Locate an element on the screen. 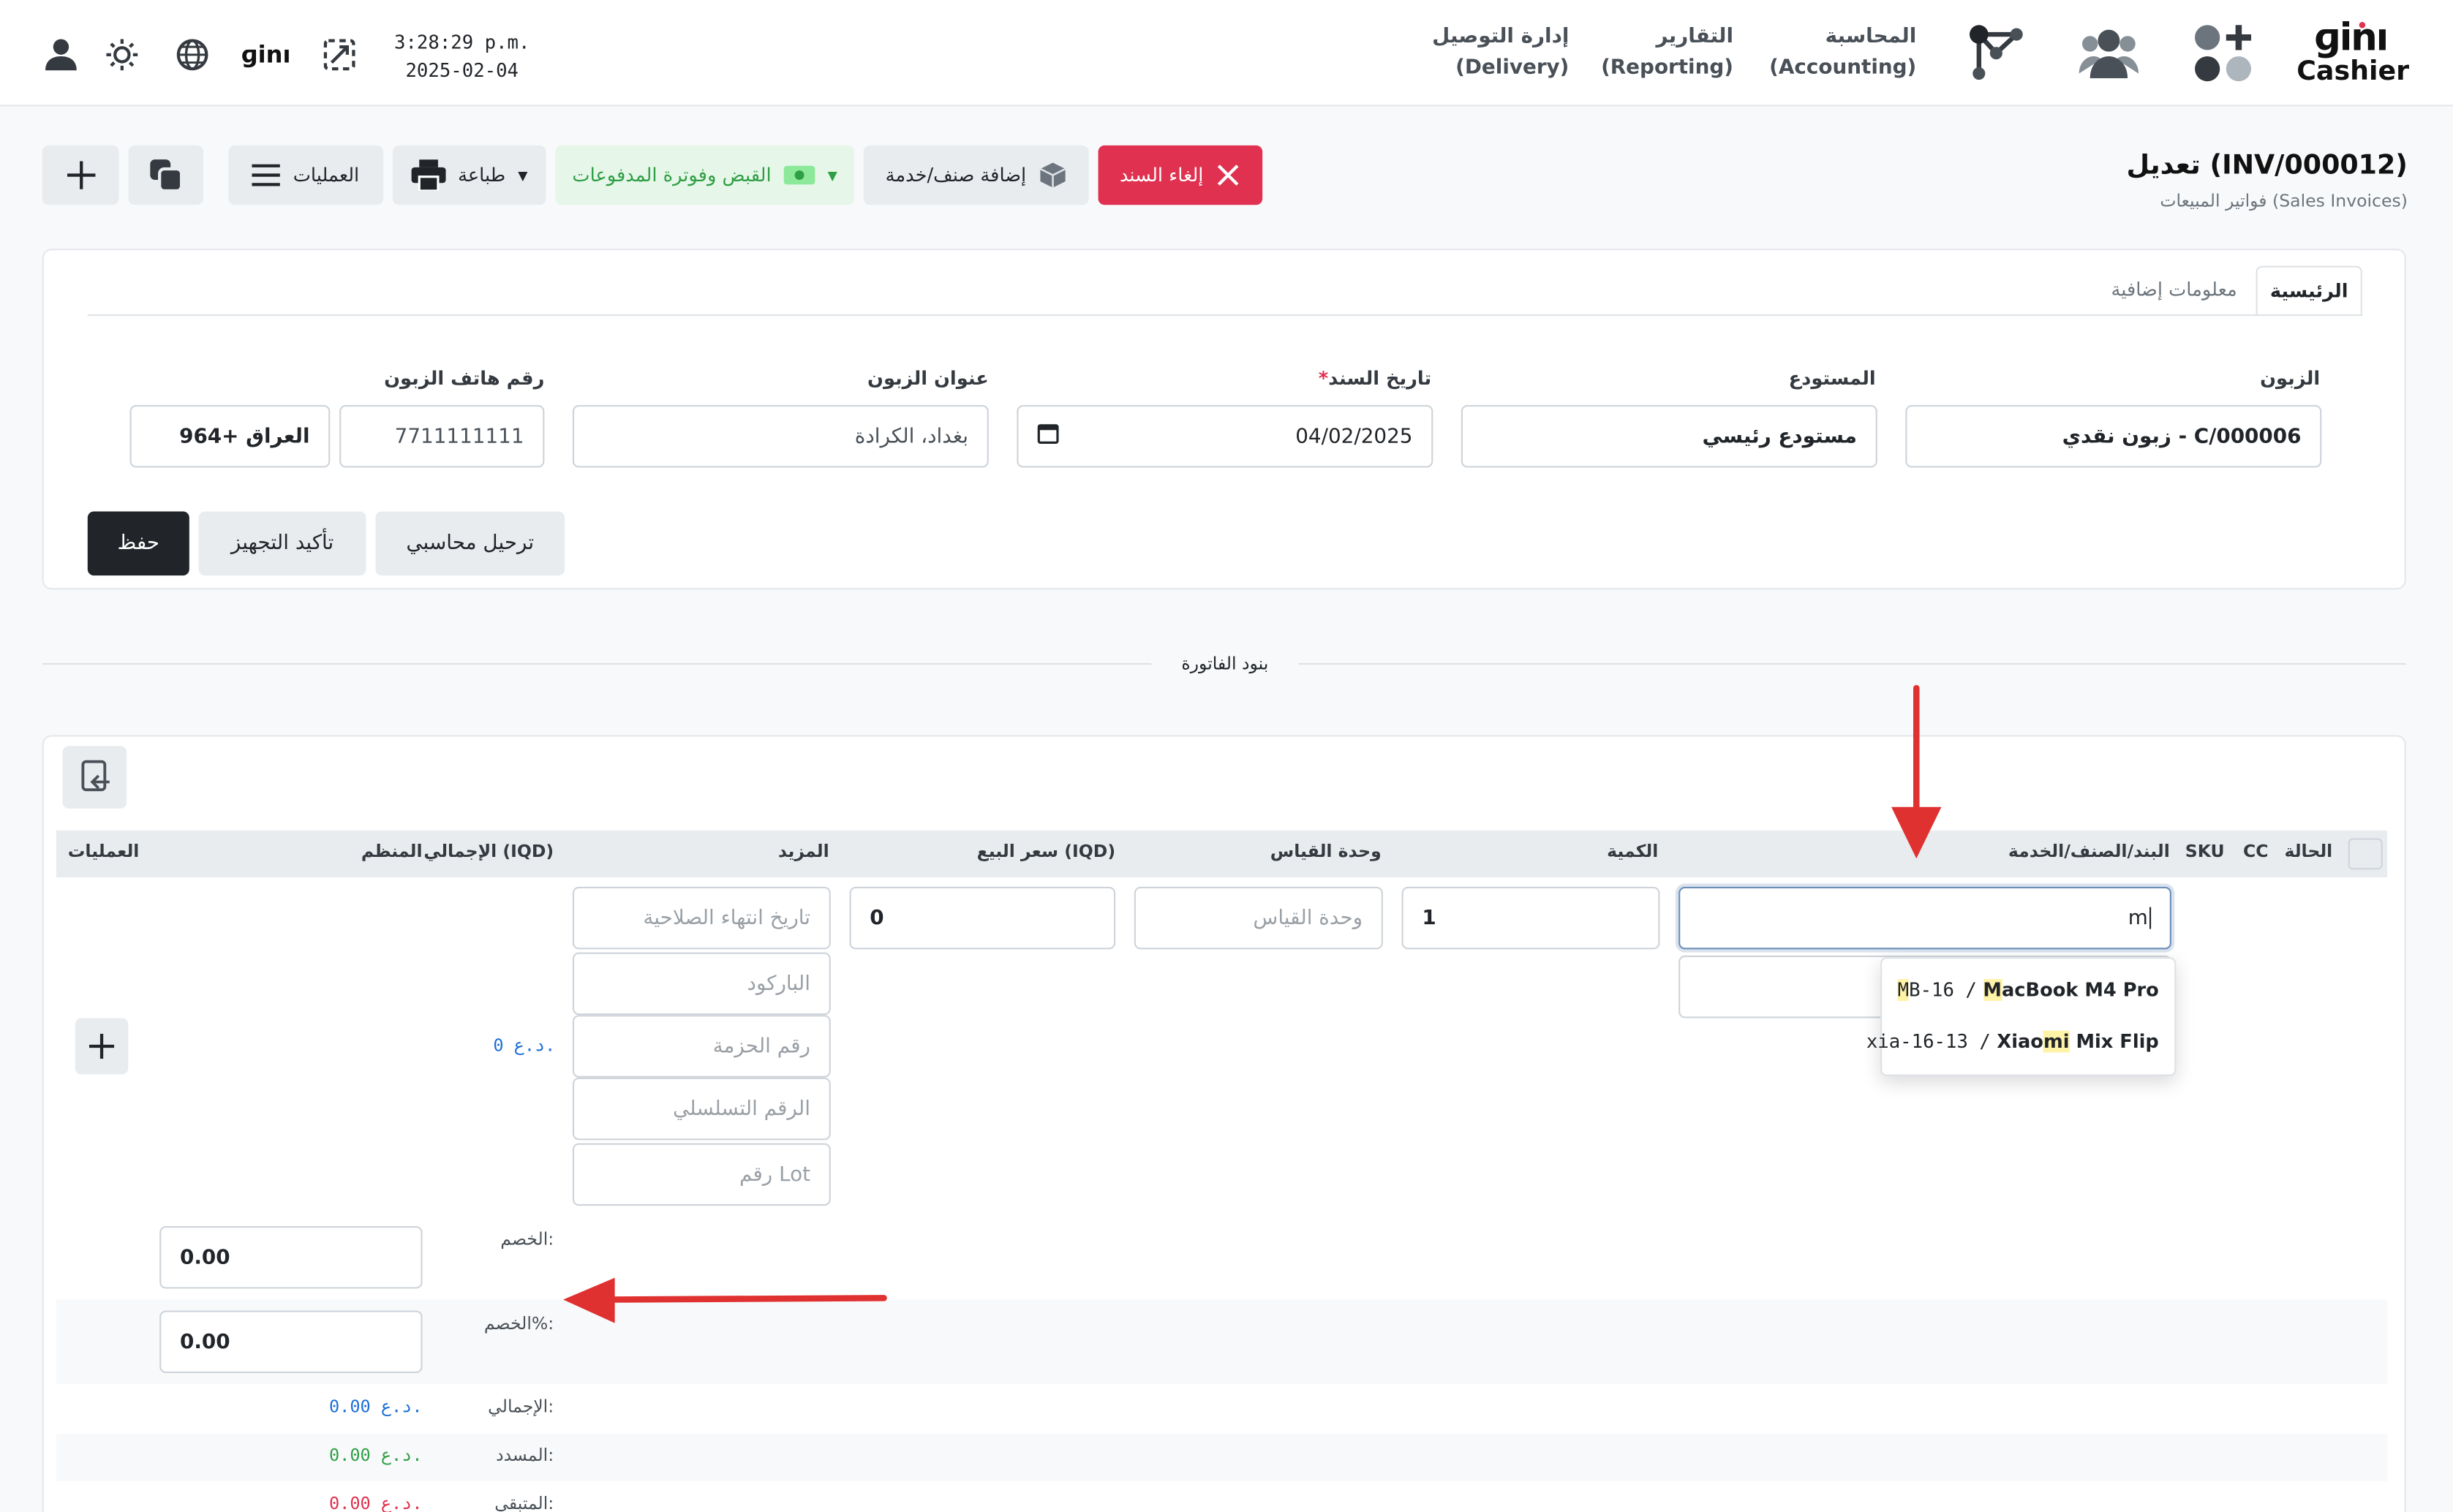  dropdown-option-xiaomi: xia-16-13 / Xiaomi Mix Flip is located at coordinates (2020, 1041).